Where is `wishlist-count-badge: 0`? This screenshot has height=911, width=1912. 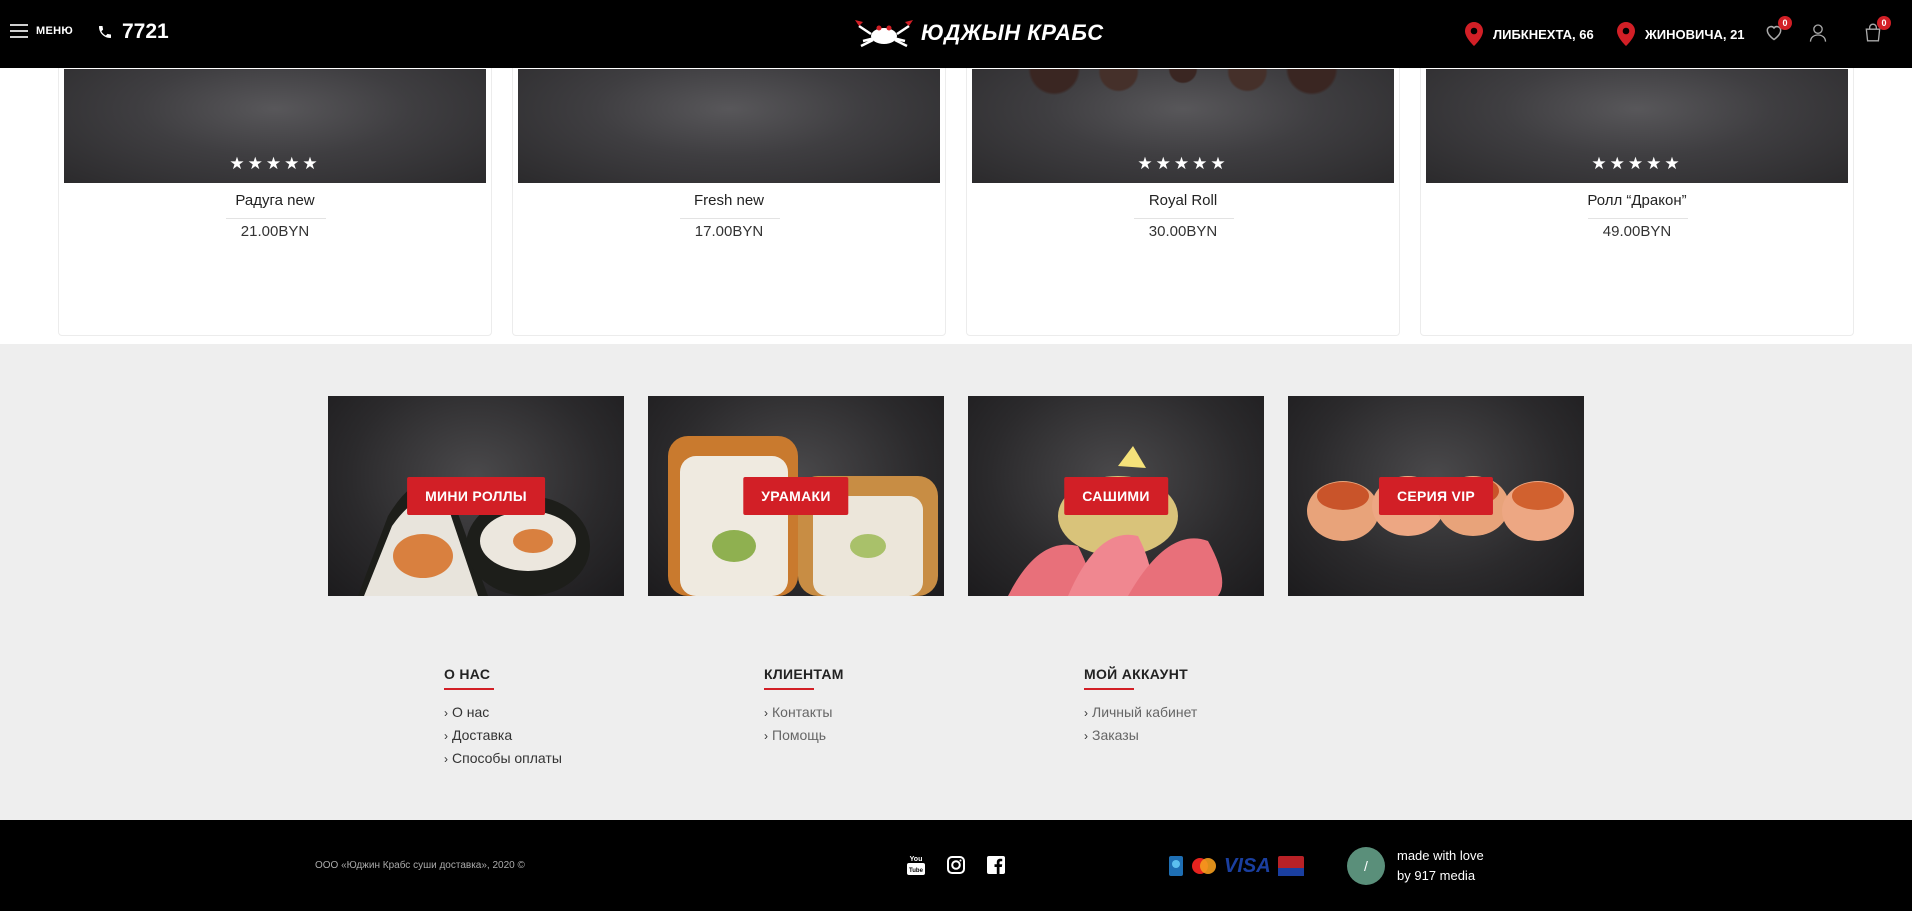 wishlist-count-badge: 0 is located at coordinates (1785, 23).